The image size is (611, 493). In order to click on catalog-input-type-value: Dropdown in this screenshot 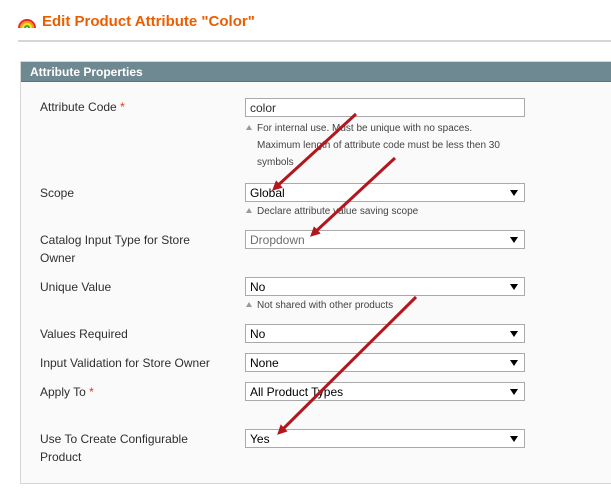, I will do `click(277, 240)`.